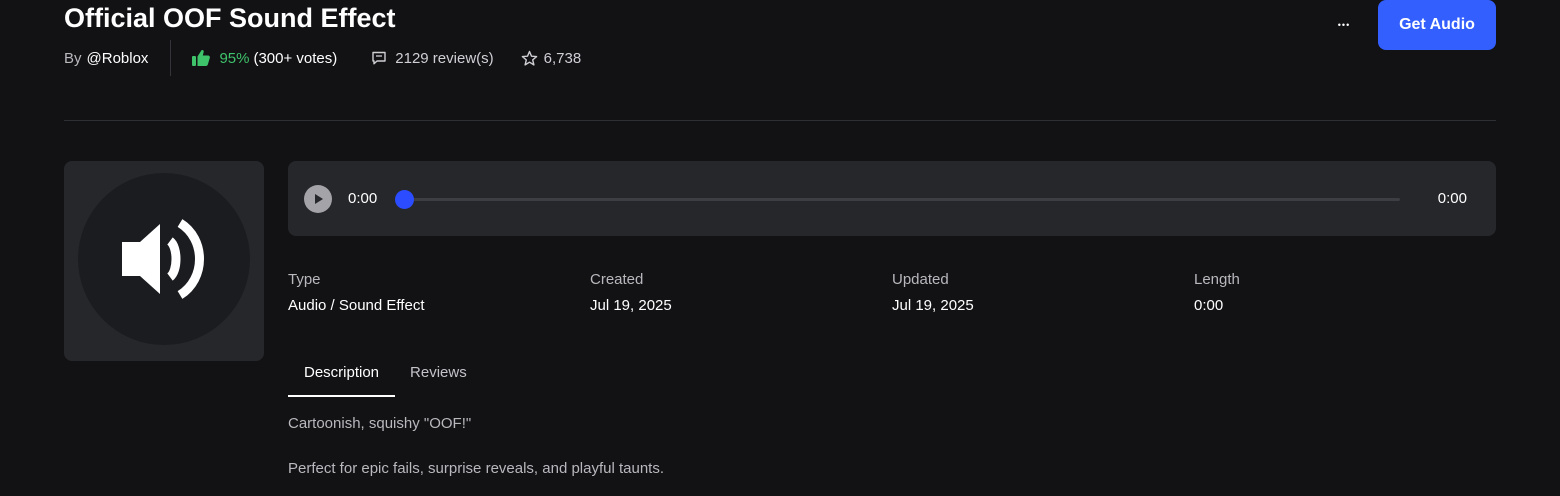 The width and height of the screenshot is (1560, 496). I want to click on description-line: Cartoonish, squishy "OOF!", so click(380, 423).